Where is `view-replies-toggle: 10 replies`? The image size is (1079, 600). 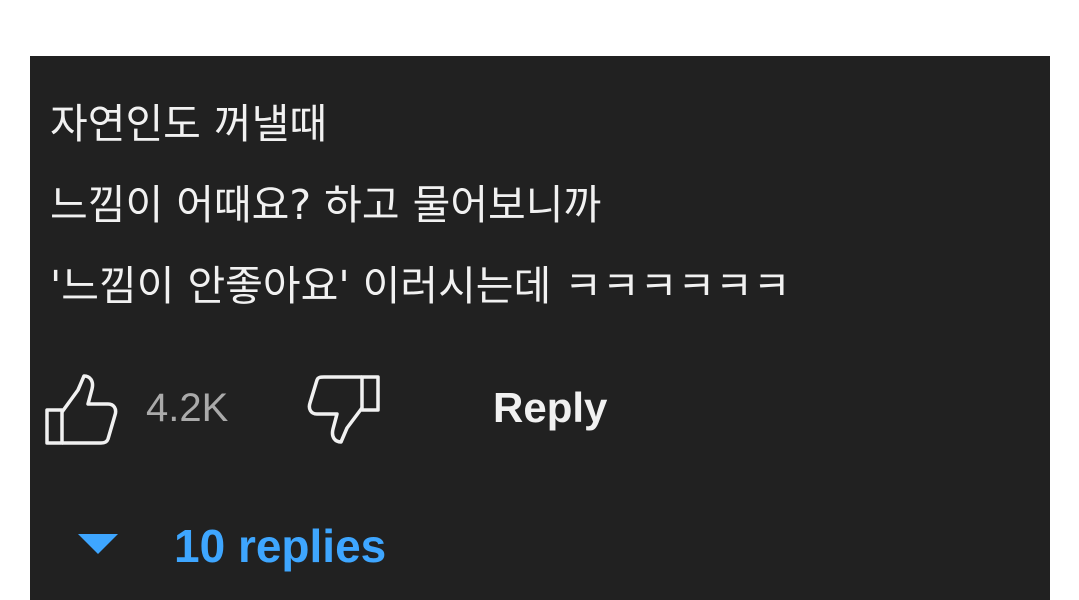
view-replies-toggle: 10 replies is located at coordinates (288, 545).